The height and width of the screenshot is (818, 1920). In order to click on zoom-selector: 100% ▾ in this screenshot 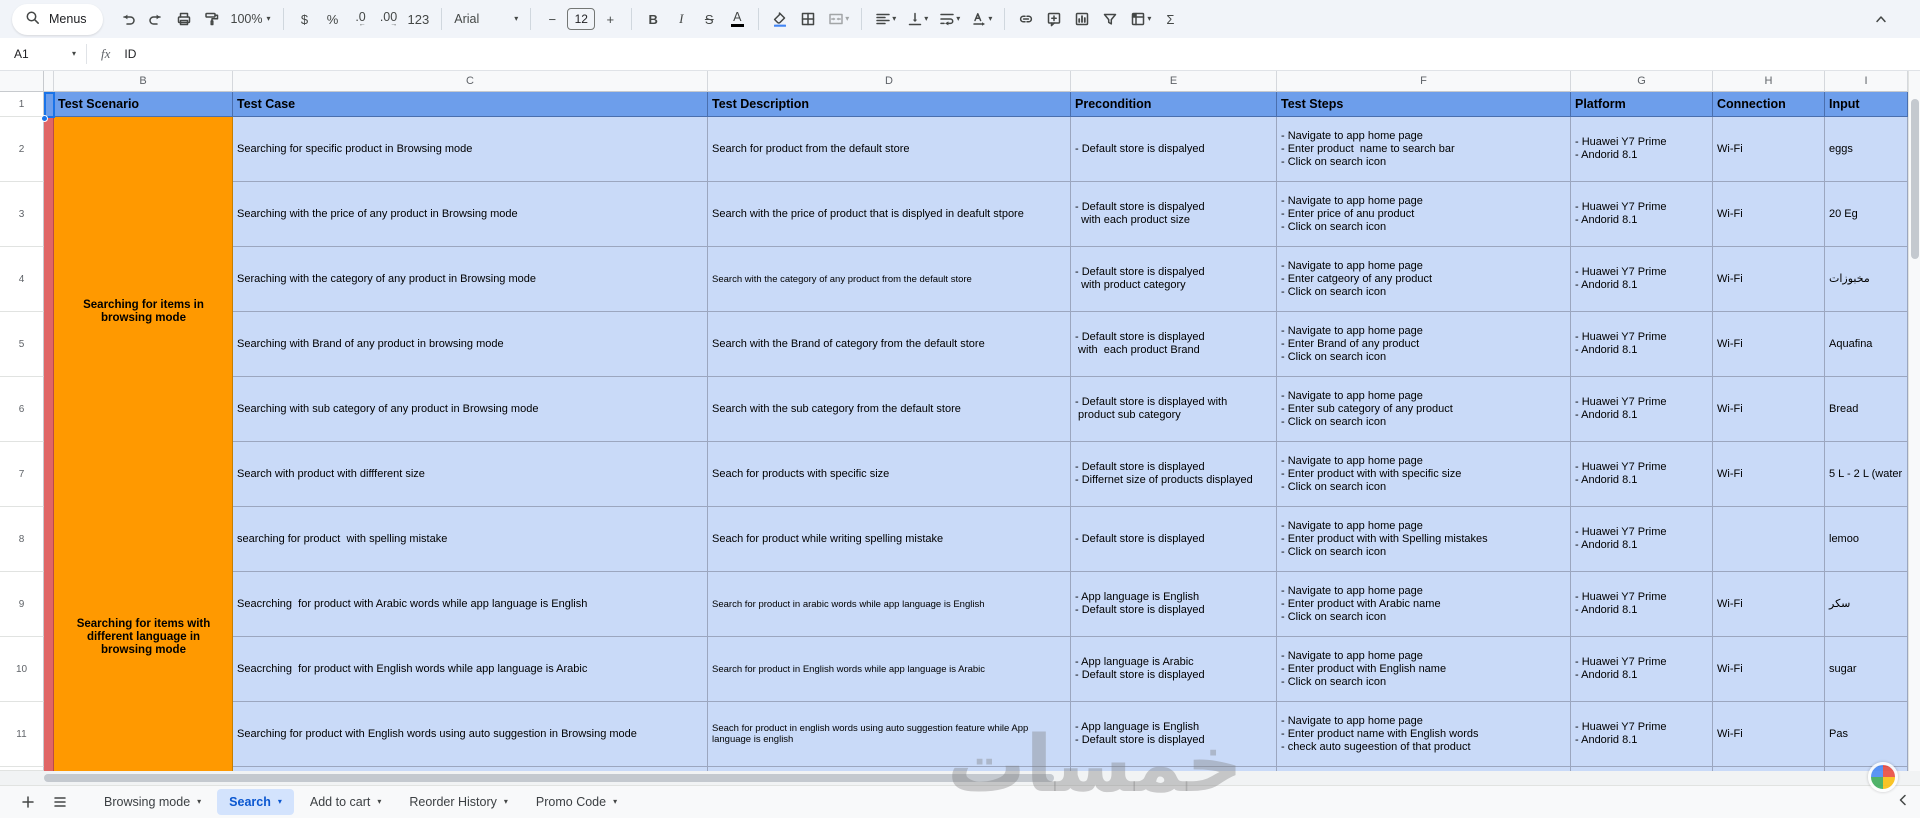, I will do `click(251, 19)`.